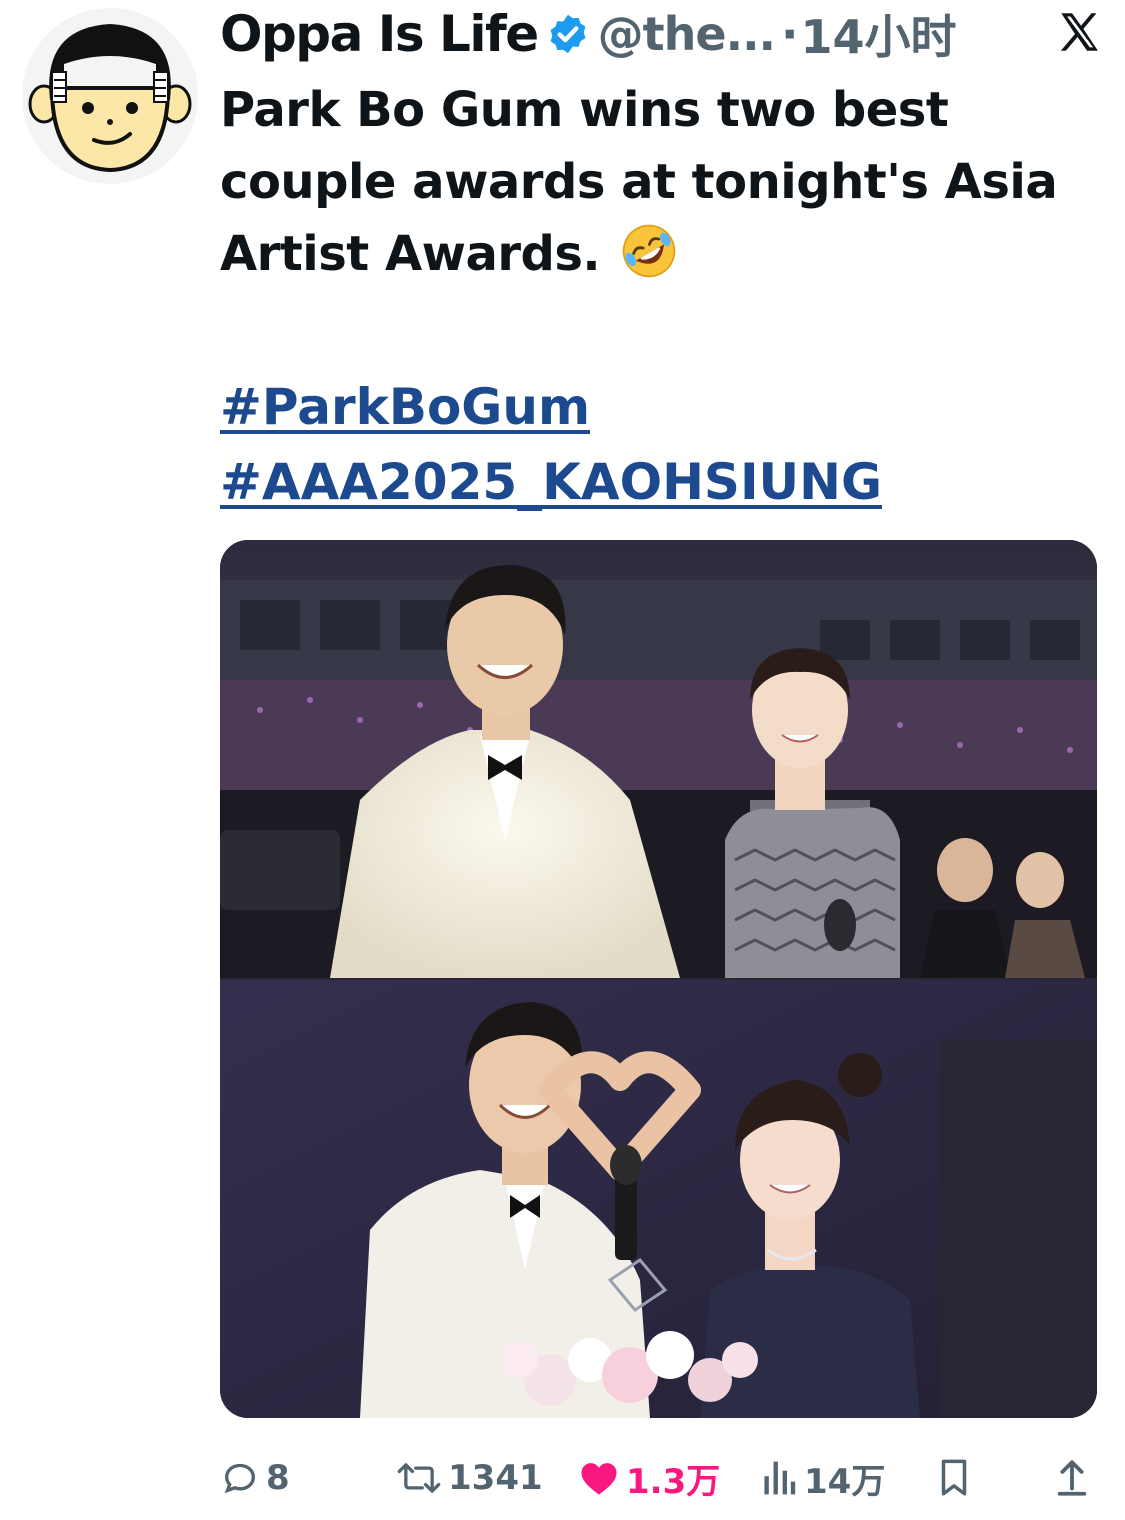 Image resolution: width=1125 pixels, height=1520 pixels. Describe the element at coordinates (568, 34) in the screenshot. I see `verified-badge-icon` at that location.